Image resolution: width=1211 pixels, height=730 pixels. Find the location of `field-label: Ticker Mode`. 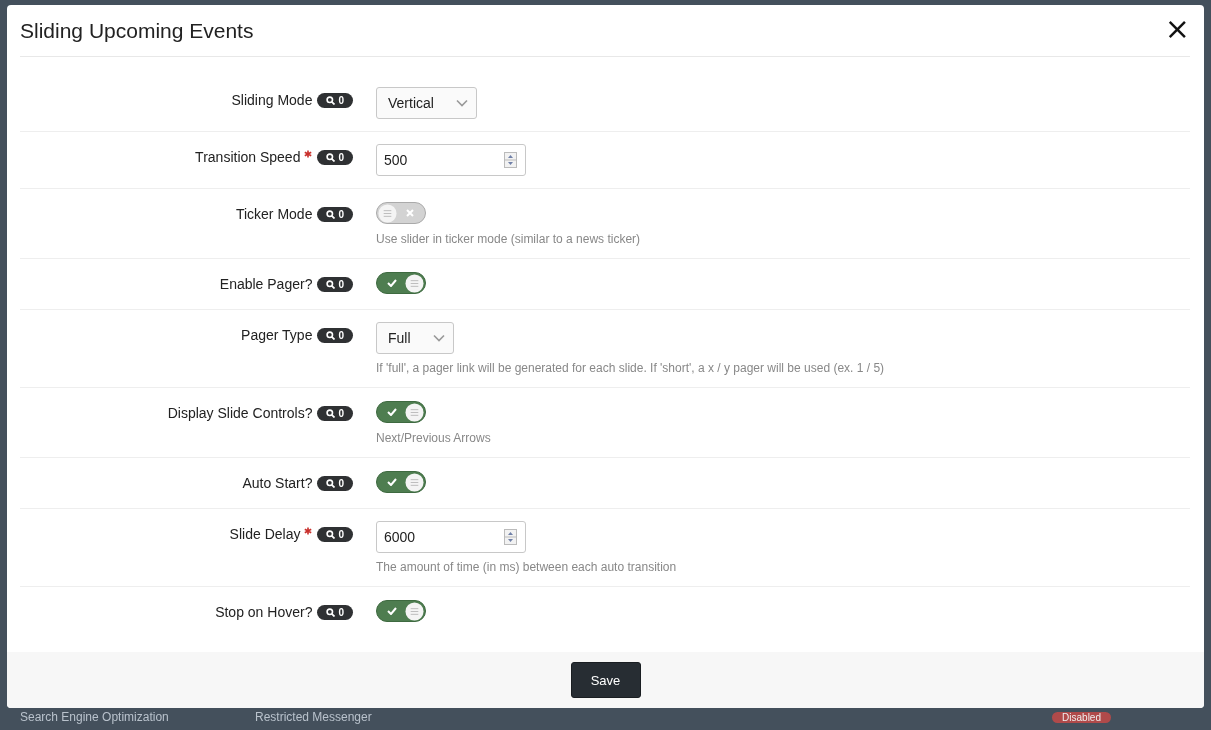

field-label: Ticker Mode is located at coordinates (274, 214).